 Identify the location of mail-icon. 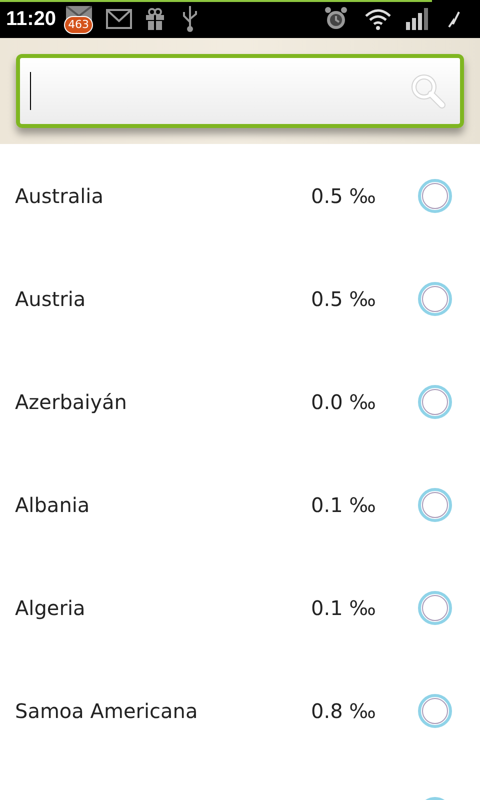
(119, 19).